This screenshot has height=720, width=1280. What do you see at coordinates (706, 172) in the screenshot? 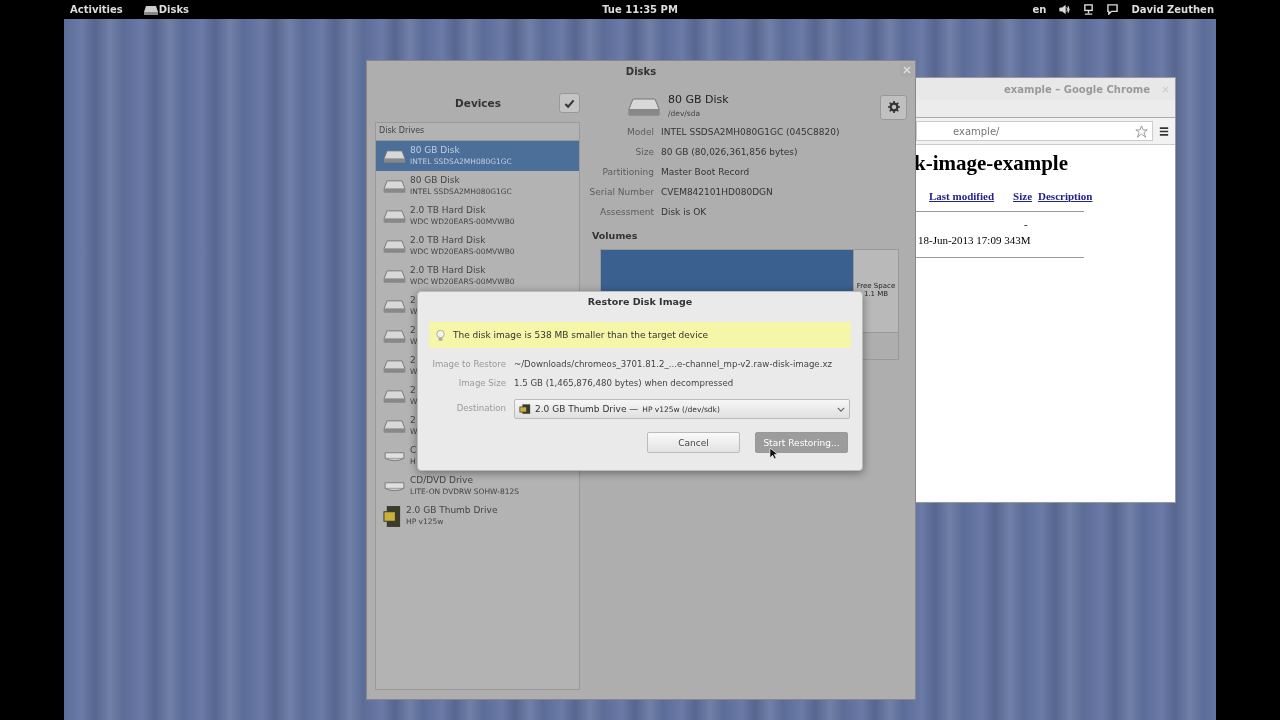
I see `property-value: Master Boot Record` at bounding box center [706, 172].